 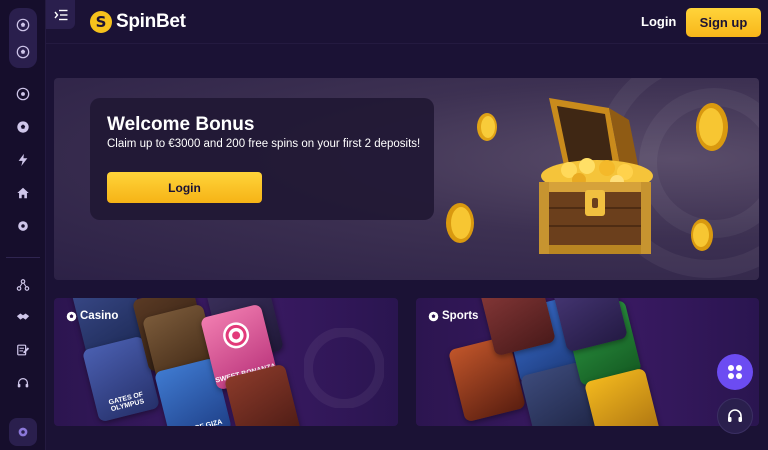 What do you see at coordinates (101, 22) in the screenshot?
I see `logo-icon: S` at bounding box center [101, 22].